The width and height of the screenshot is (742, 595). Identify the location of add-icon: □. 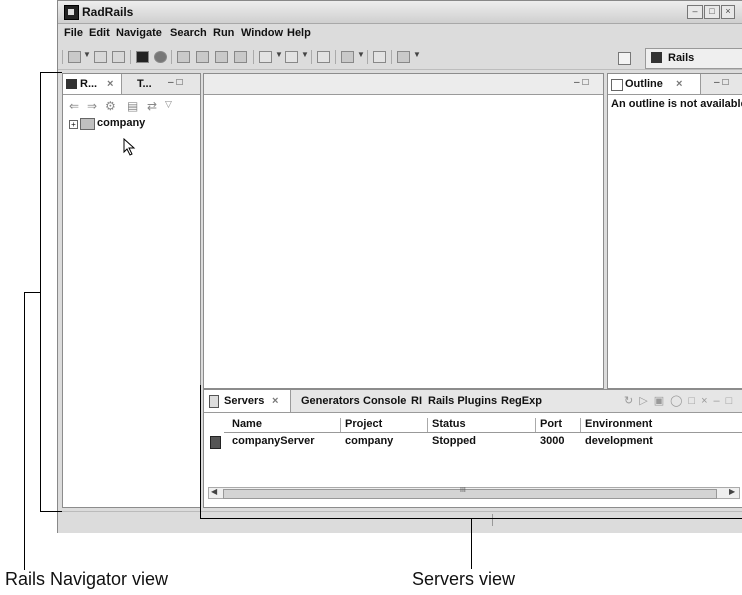
(694, 401).